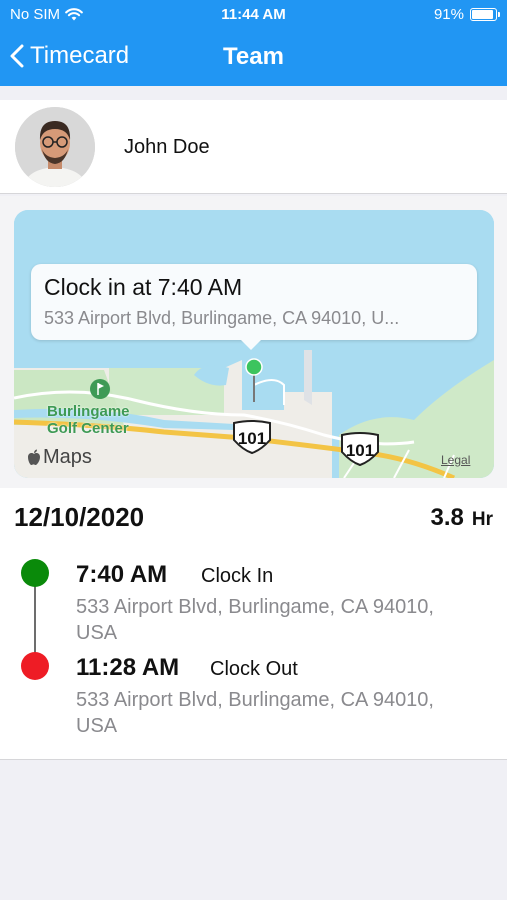 This screenshot has width=507, height=900. What do you see at coordinates (254, 669) in the screenshot?
I see `clock-out-label: Clock Out` at bounding box center [254, 669].